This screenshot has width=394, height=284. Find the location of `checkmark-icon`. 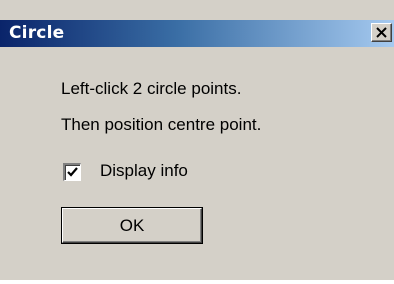

checkmark-icon is located at coordinates (72, 172).